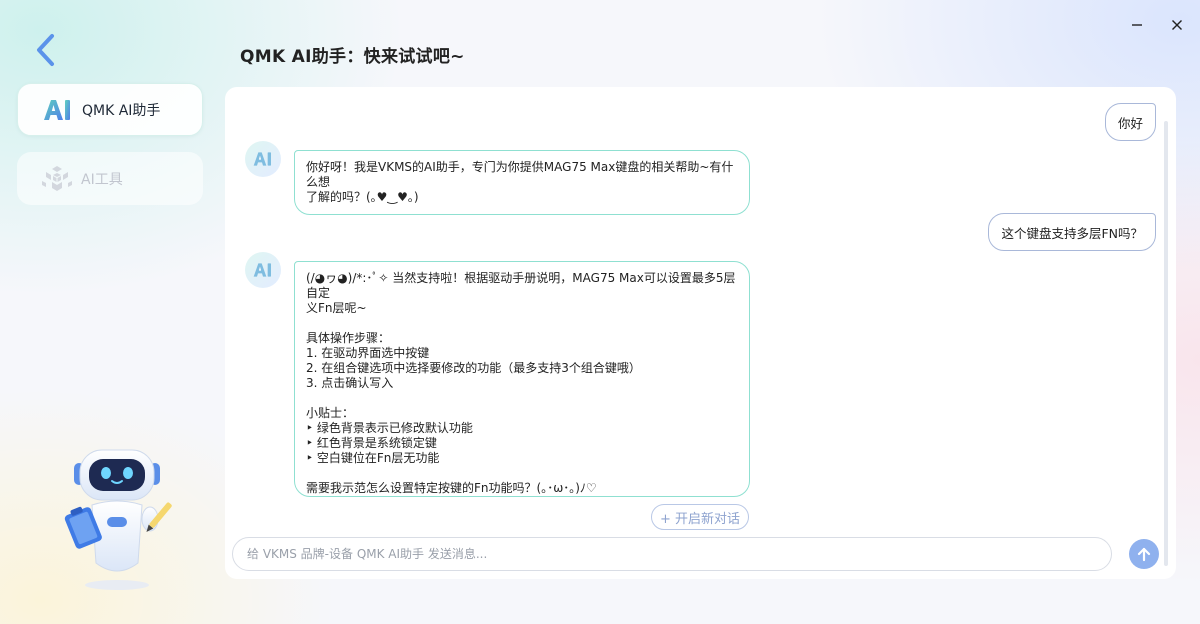 This screenshot has width=1200, height=624. What do you see at coordinates (371, 443) in the screenshot?
I see `message-line: ‣ 红色背景是系统锁定键` at bounding box center [371, 443].